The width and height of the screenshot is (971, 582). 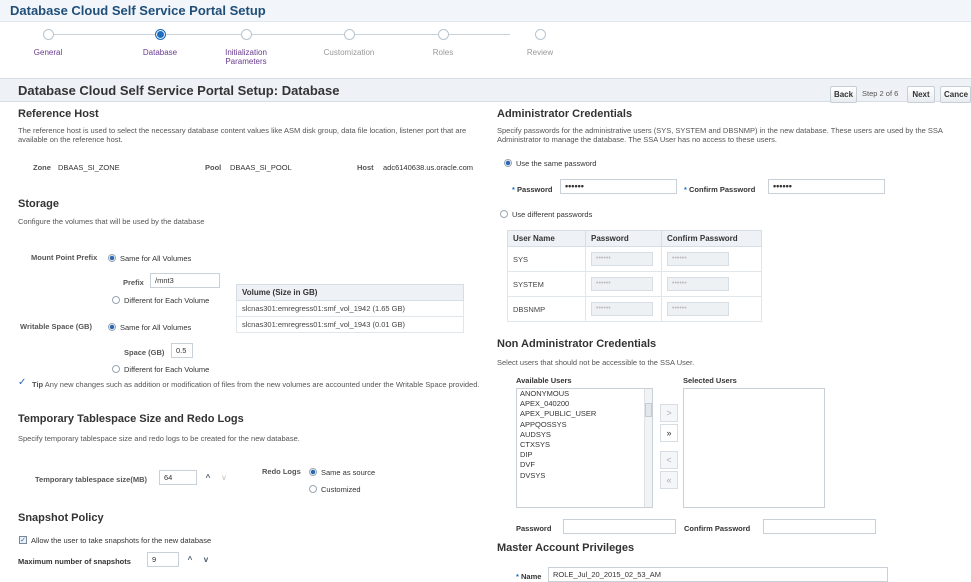 What do you see at coordinates (710, 380) in the screenshot?
I see `selected-users-label: Selected Users` at bounding box center [710, 380].